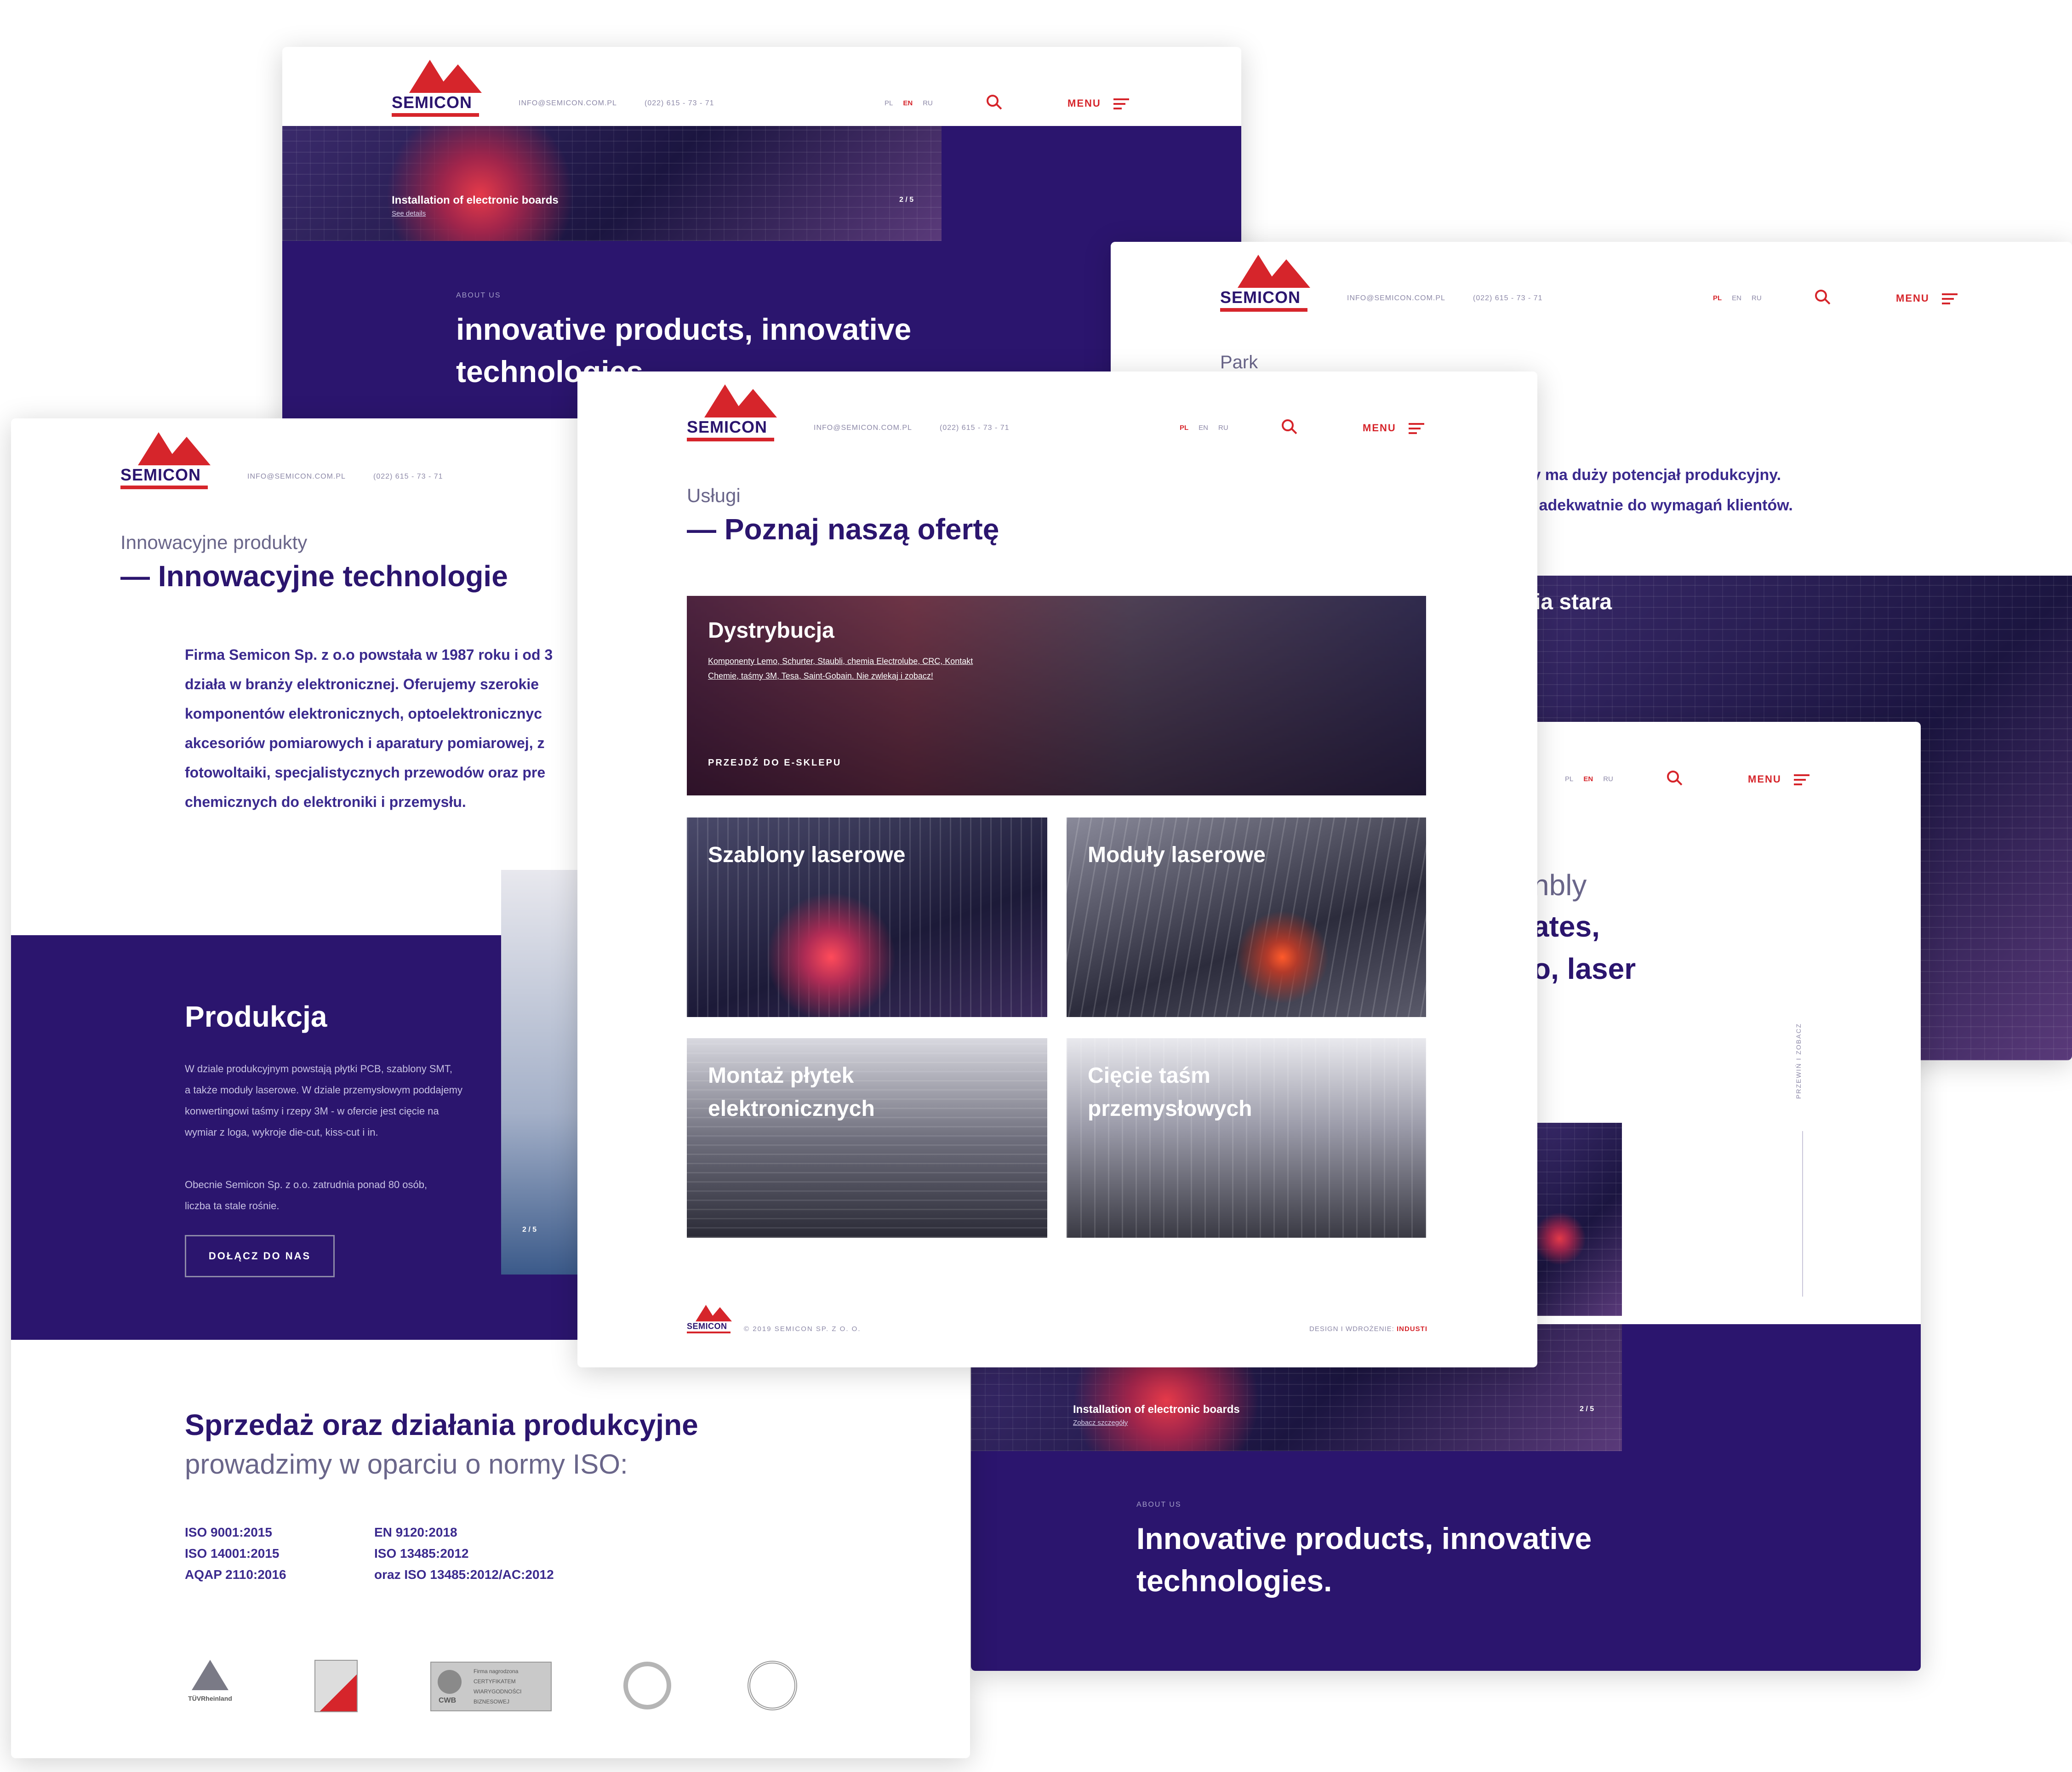  I want to click on offer-card-board-assembly: Montaż płytek elektronicznych, so click(867, 1138).